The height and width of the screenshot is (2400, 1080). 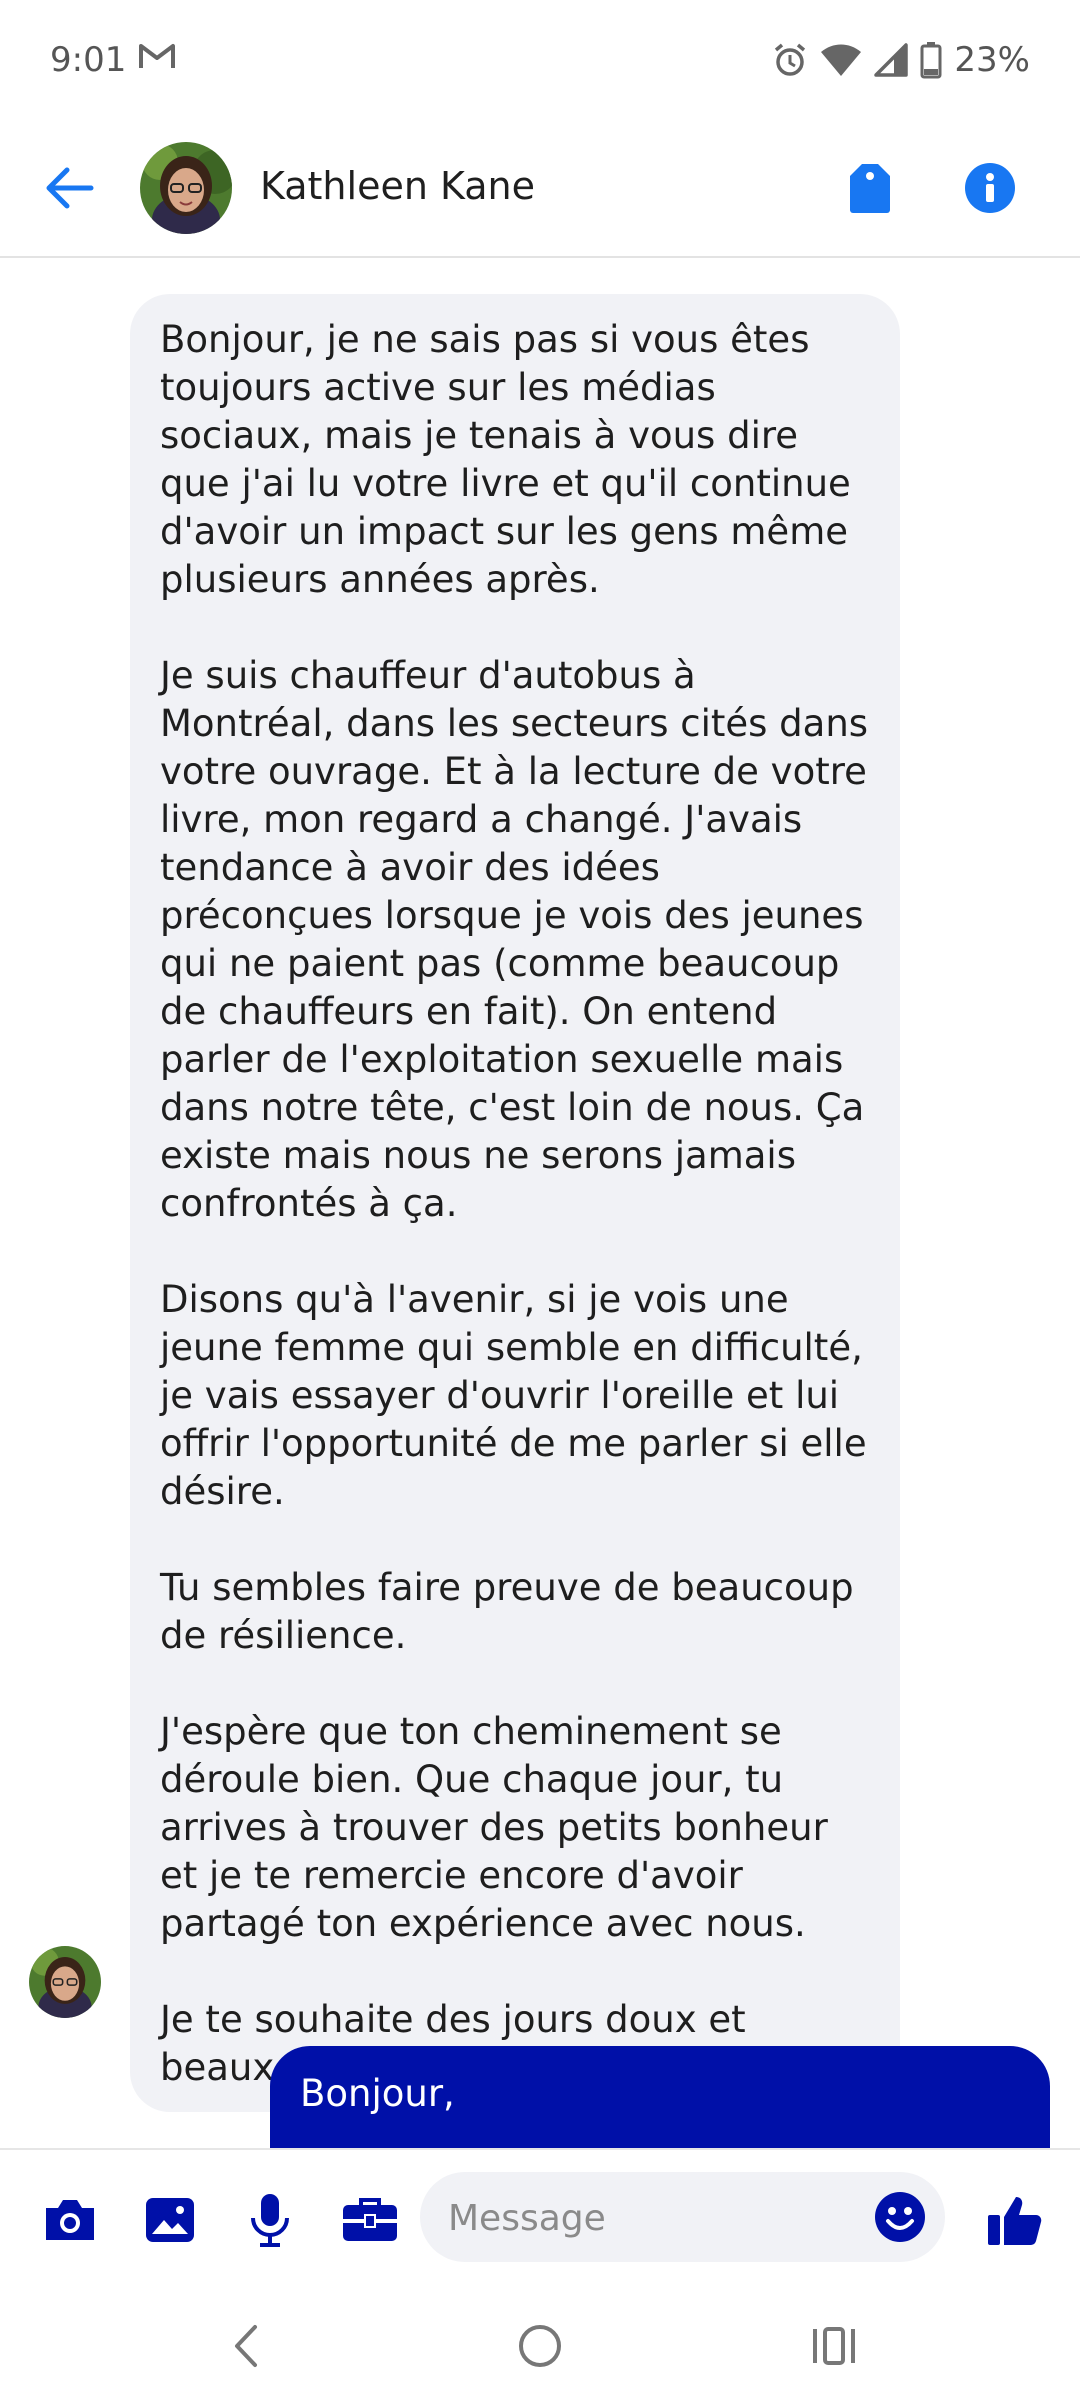 I want to click on message-composer, so click(x=540, y=2218).